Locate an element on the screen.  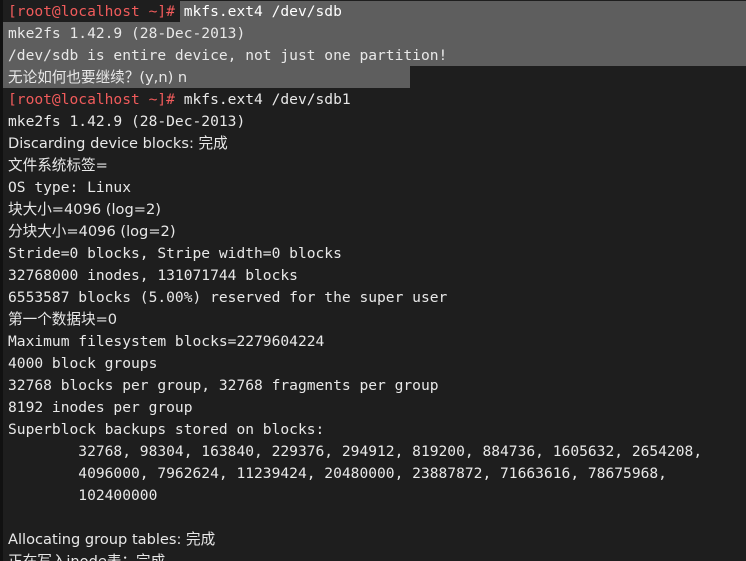
filesystem-label: 文件系统标签= is located at coordinates (58, 165).